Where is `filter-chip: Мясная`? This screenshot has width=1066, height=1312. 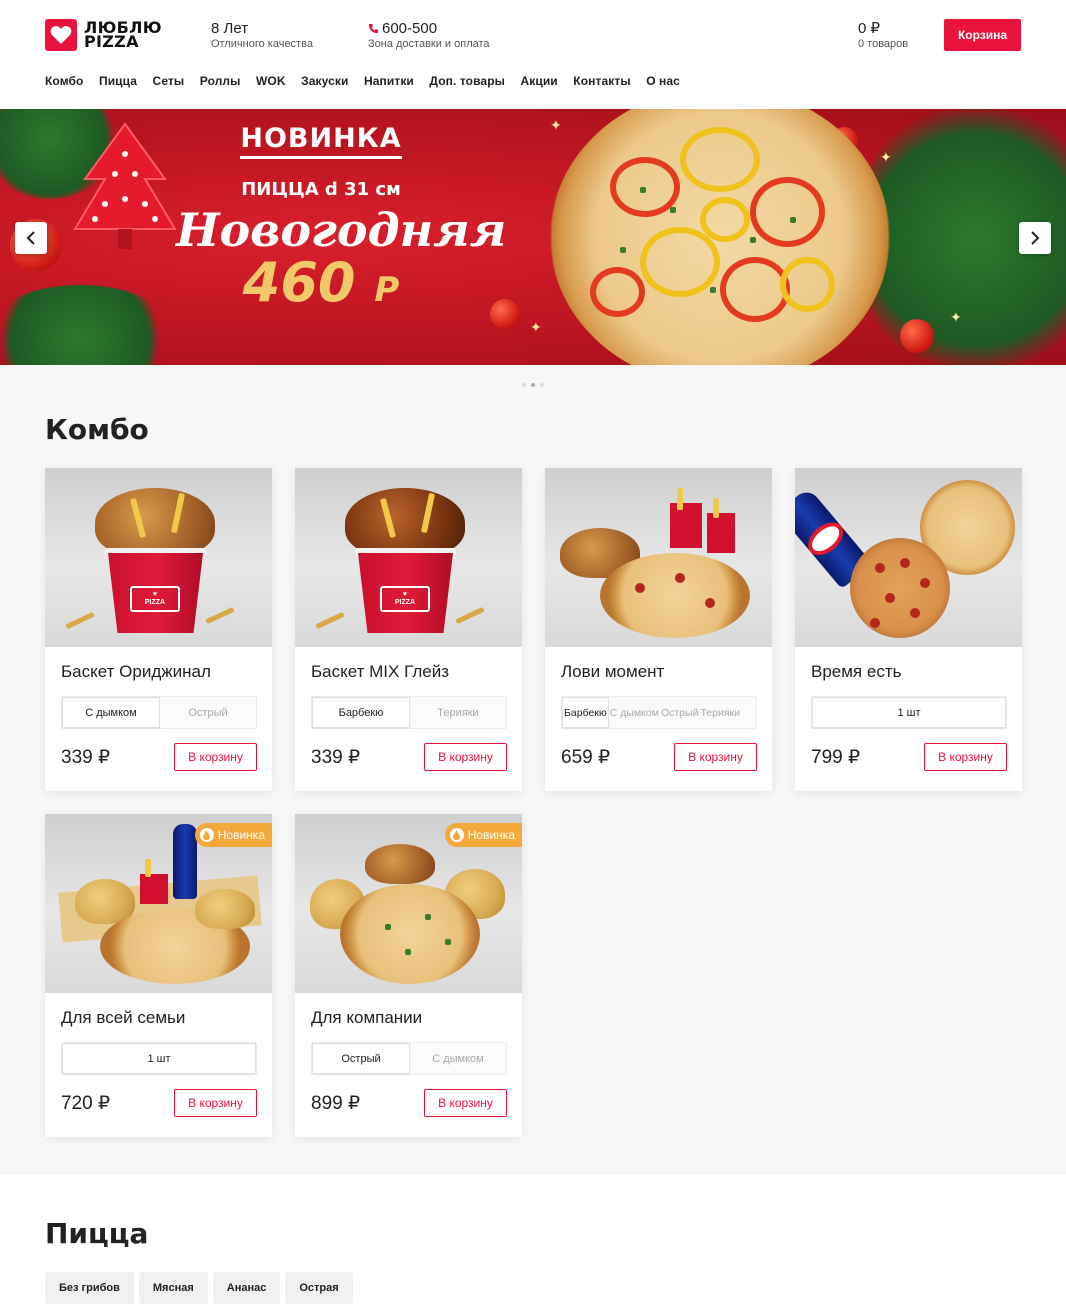
filter-chip: Мясная is located at coordinates (173, 1288).